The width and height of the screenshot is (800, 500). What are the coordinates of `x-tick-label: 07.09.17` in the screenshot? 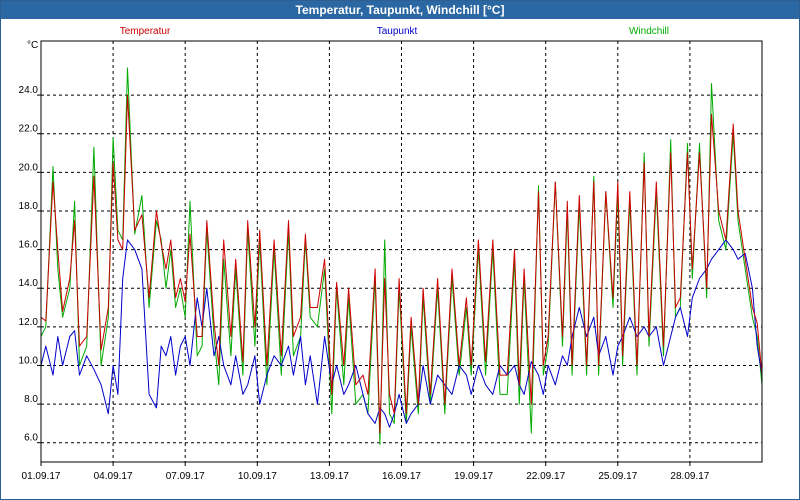 It's located at (185, 476).